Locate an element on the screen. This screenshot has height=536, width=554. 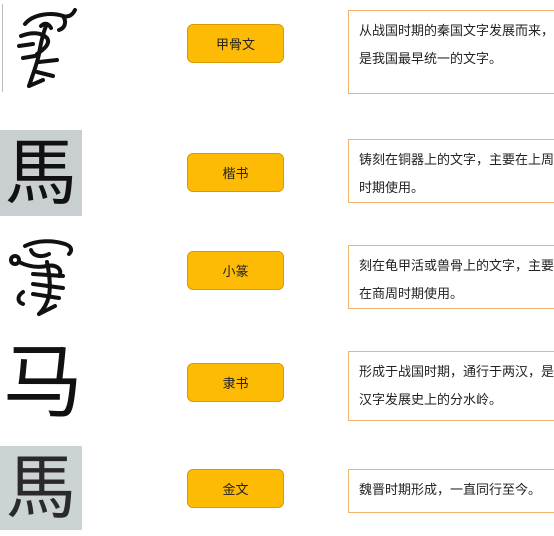
carved-horse-character-icon: 馬 is located at coordinates (41, 173).